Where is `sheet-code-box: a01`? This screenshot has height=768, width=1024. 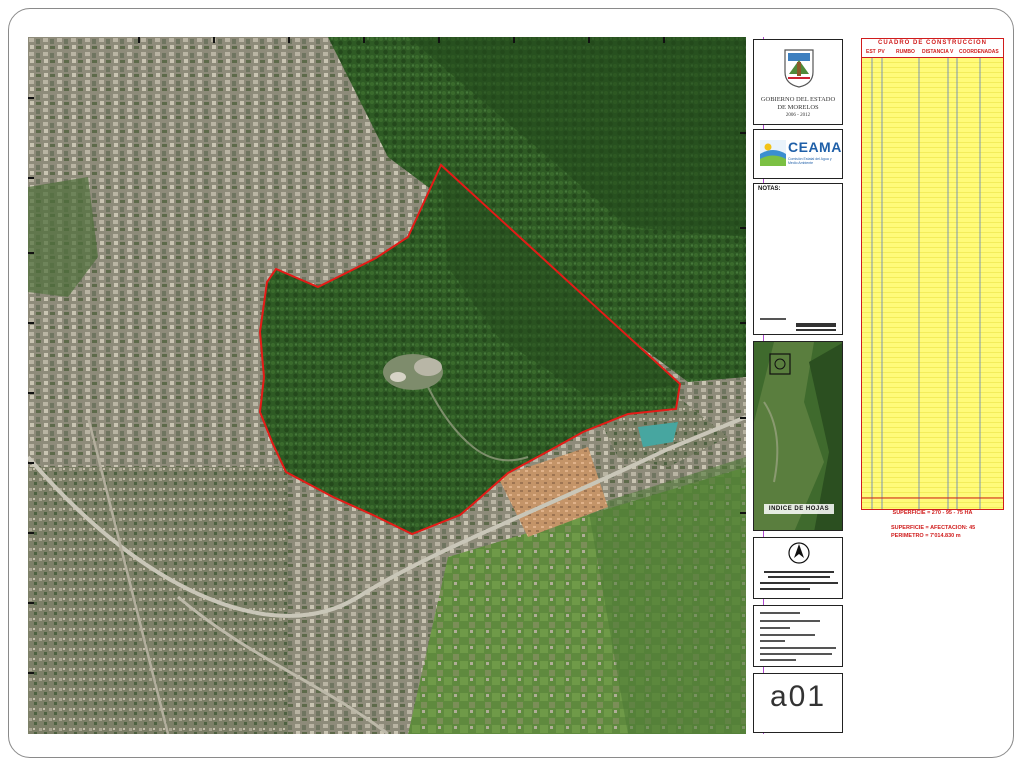
sheet-code-box: a01 is located at coordinates (798, 703).